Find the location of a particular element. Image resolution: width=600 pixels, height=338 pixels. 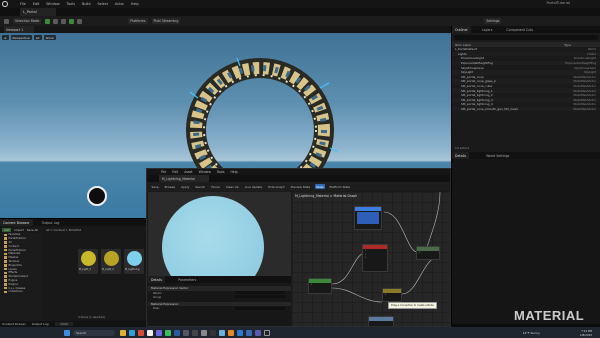

epic-icon is located at coordinates (267, 332).